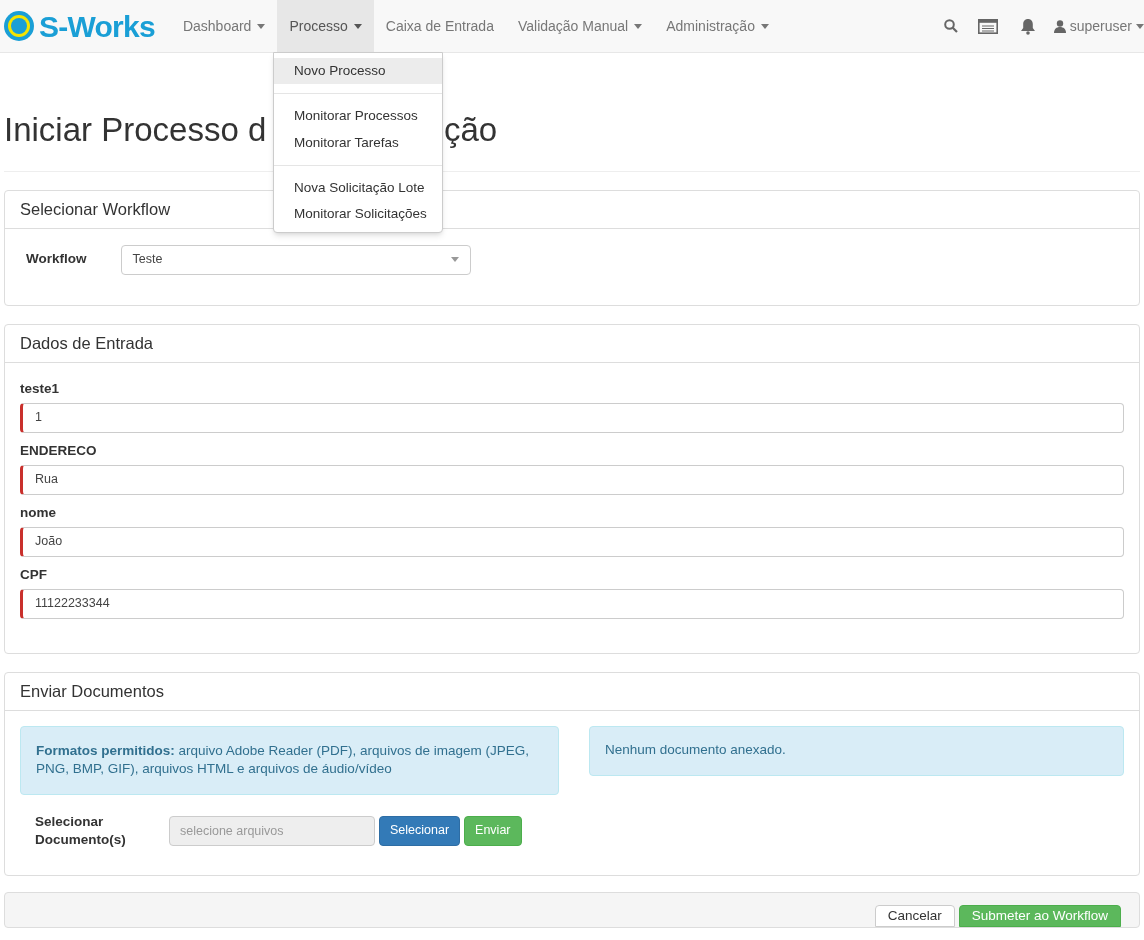 This screenshot has width=1144, height=940. What do you see at coordinates (295, 259) in the screenshot?
I see `workflow-select: Teste` at bounding box center [295, 259].